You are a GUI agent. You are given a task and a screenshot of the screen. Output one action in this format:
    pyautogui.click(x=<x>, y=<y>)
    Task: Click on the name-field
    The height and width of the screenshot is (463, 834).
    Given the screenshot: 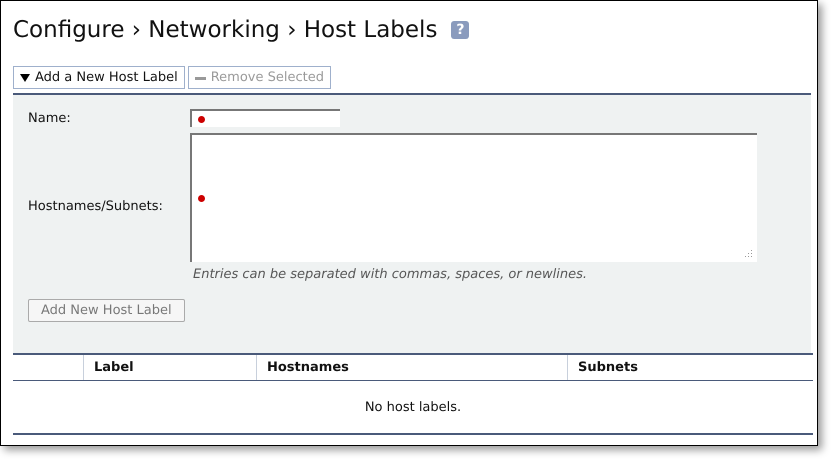 What is the action you would take?
    pyautogui.click(x=265, y=118)
    